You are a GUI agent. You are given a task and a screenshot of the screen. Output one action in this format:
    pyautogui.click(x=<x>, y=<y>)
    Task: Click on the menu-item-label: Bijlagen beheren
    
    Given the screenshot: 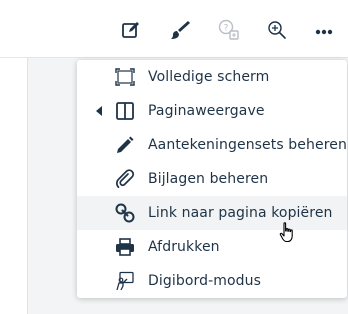 What is the action you would take?
    pyautogui.click(x=208, y=179)
    